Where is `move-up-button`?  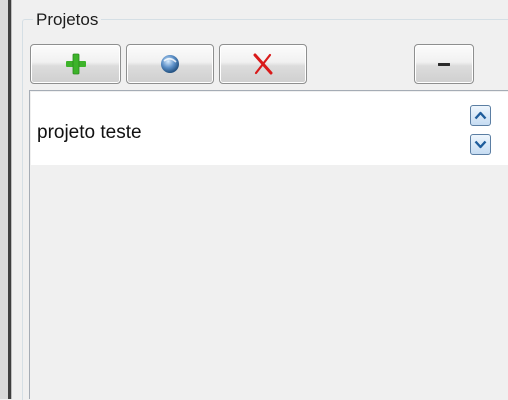 move-up-button is located at coordinates (480, 115).